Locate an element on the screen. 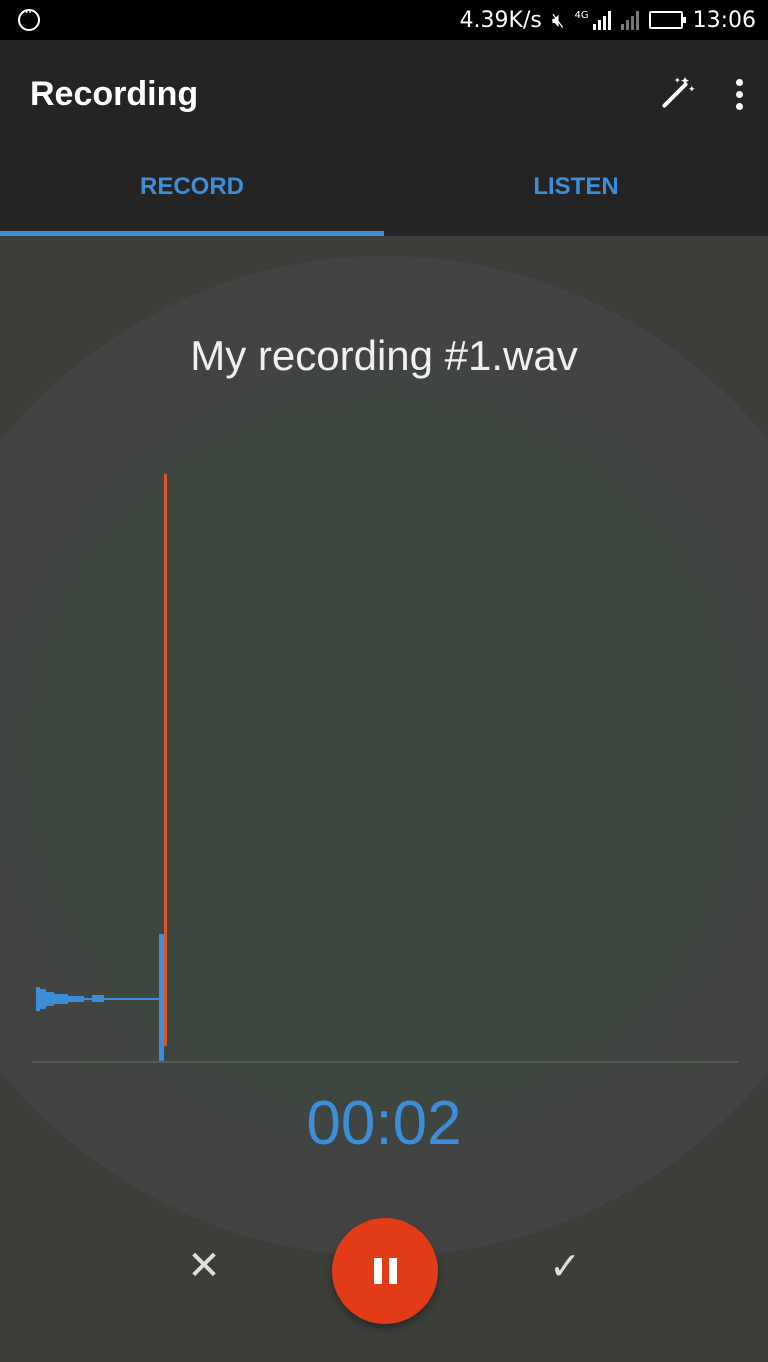  magic-wand-icon: ✦ ✦ ✦ is located at coordinates (675, 94).